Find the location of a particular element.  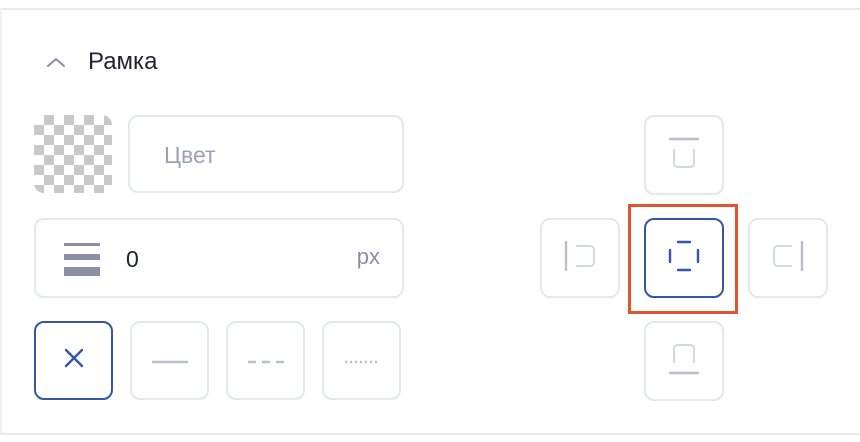

style-solid-button is located at coordinates (169, 360).